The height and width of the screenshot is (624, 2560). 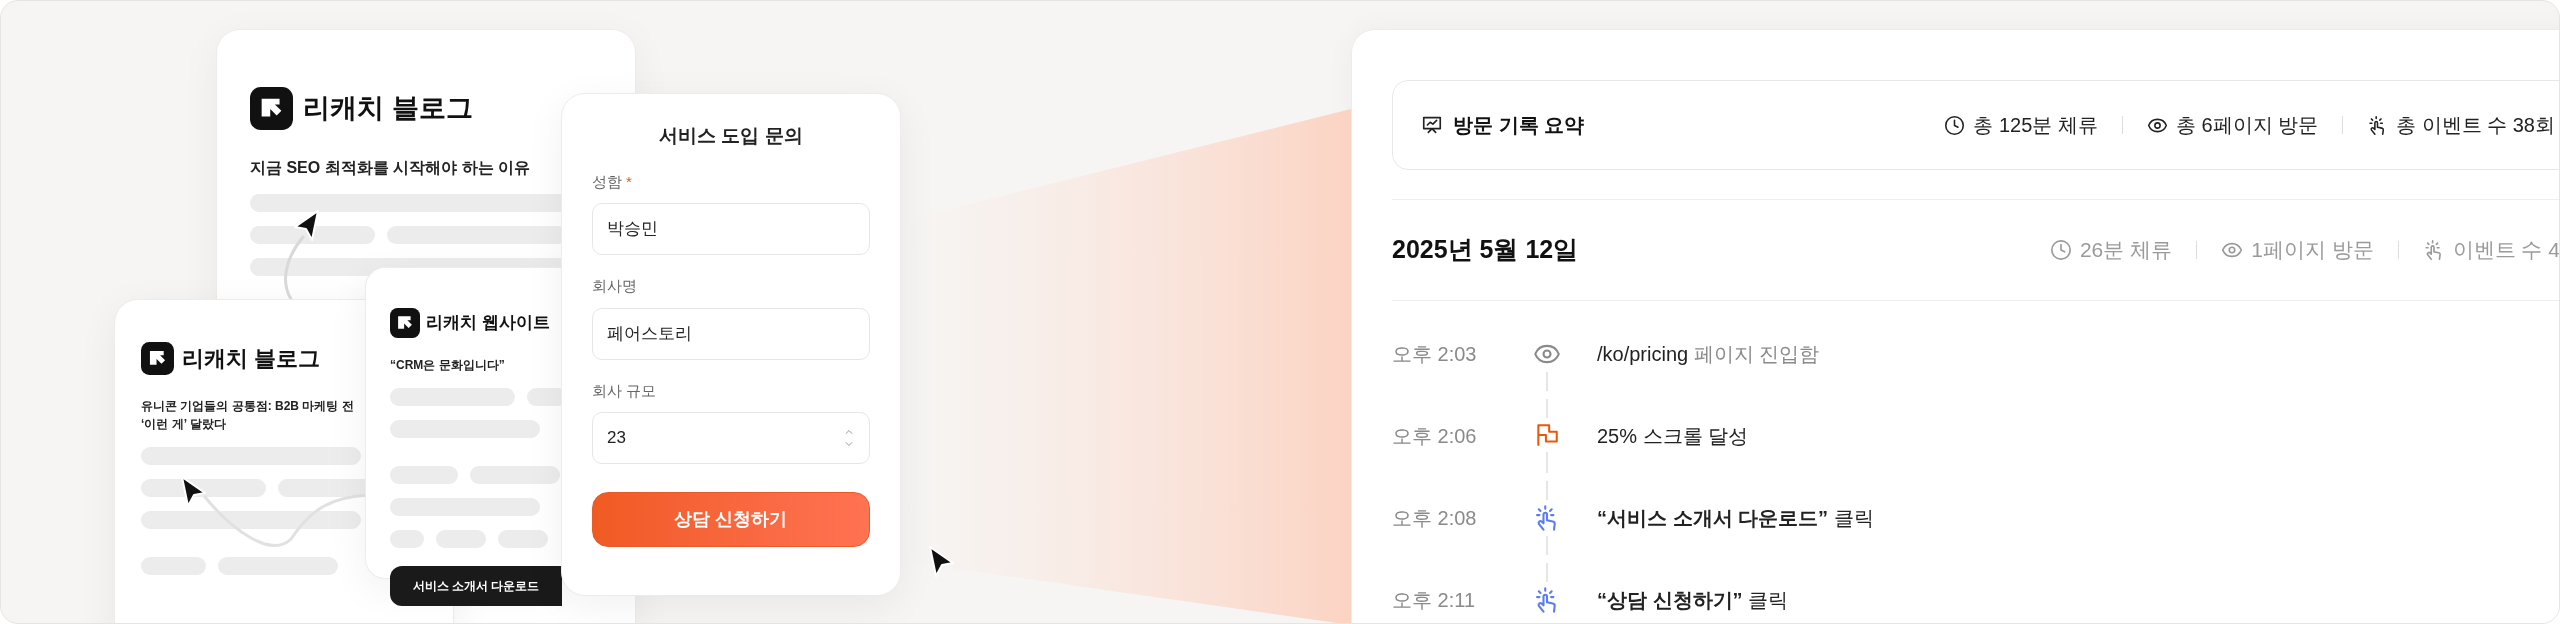 What do you see at coordinates (614, 286) in the screenshot?
I see `field-label: 회사명` at bounding box center [614, 286].